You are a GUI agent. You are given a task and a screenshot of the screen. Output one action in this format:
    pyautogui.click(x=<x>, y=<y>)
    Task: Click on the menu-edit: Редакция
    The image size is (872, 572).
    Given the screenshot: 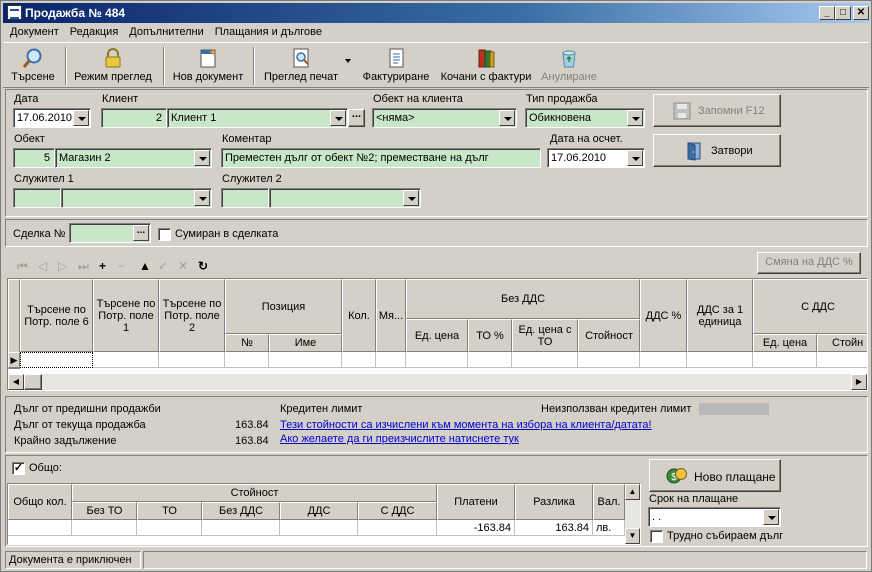 What is the action you would take?
    pyautogui.click(x=92, y=30)
    